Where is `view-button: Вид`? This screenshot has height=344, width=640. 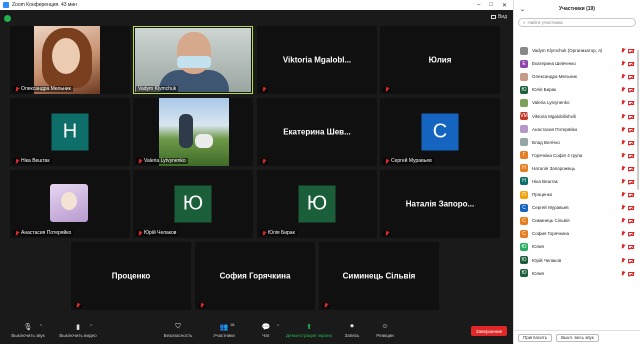 view-button: Вид is located at coordinates (498, 17).